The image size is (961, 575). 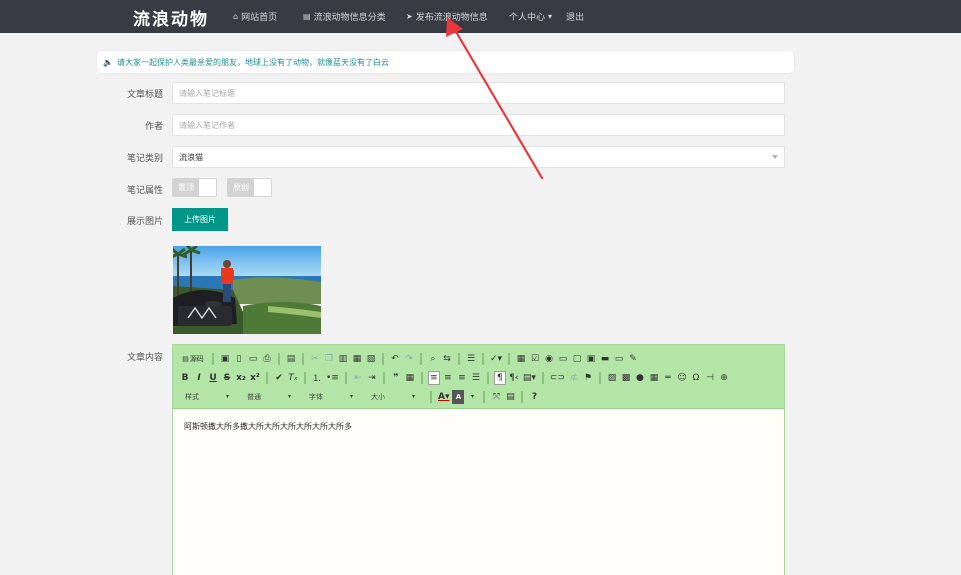 What do you see at coordinates (185, 378) in the screenshot?
I see `bold-icon: B` at bounding box center [185, 378].